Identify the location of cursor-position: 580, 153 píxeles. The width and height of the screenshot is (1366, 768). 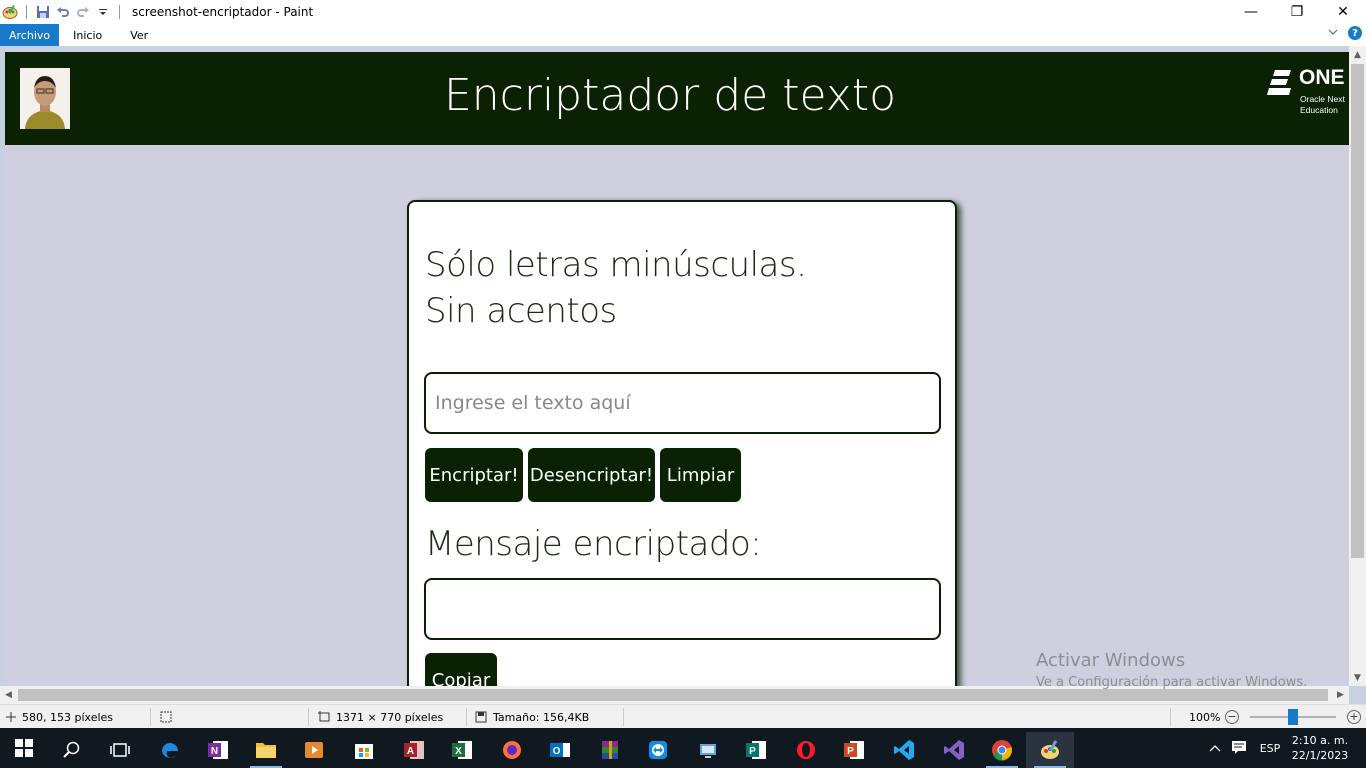
(59, 717).